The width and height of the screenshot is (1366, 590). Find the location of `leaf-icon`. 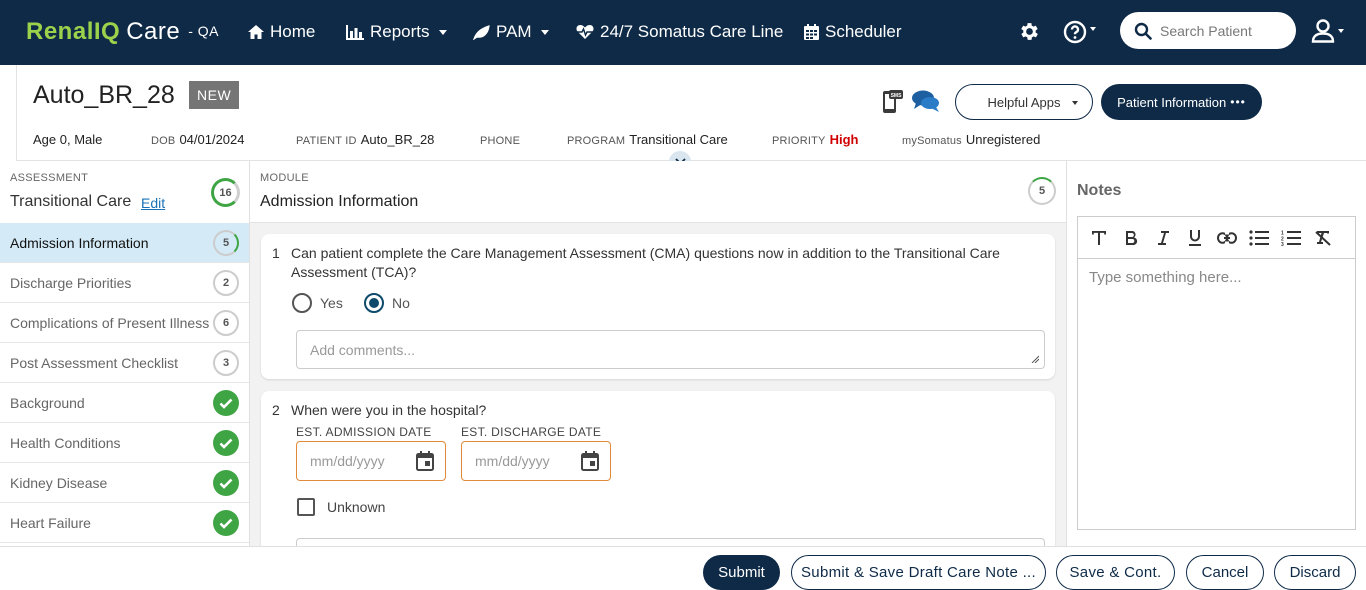

leaf-icon is located at coordinates (481, 32).